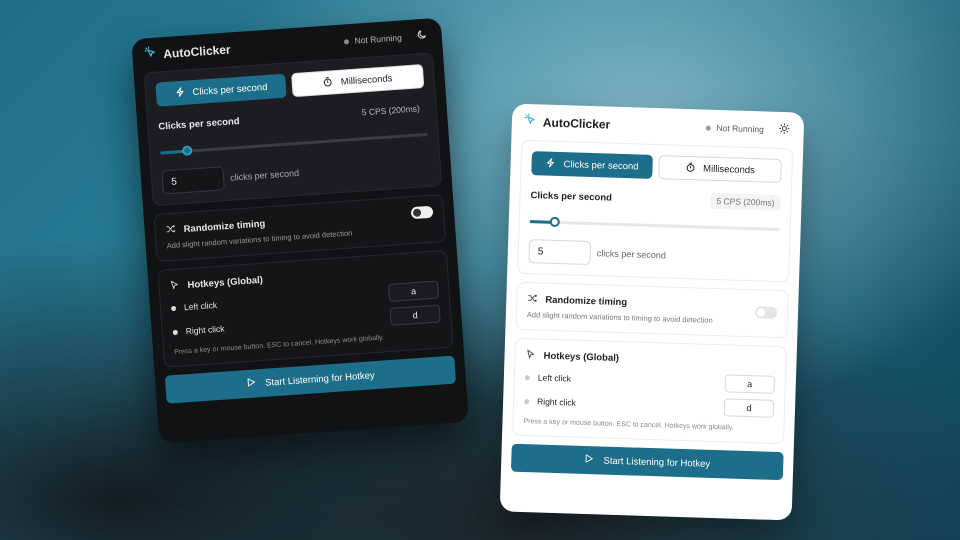 This screenshot has height=540, width=960. I want to click on sun-icon, so click(784, 130).